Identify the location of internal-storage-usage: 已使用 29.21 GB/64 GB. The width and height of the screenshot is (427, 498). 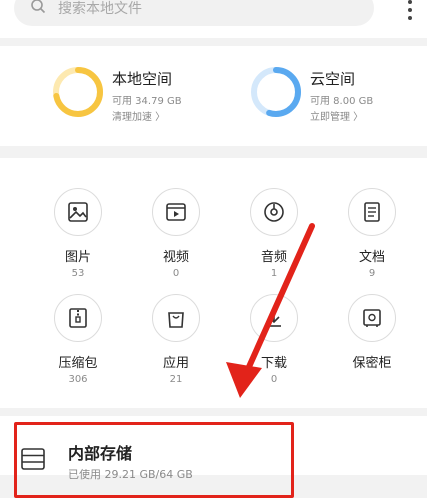
(130, 474).